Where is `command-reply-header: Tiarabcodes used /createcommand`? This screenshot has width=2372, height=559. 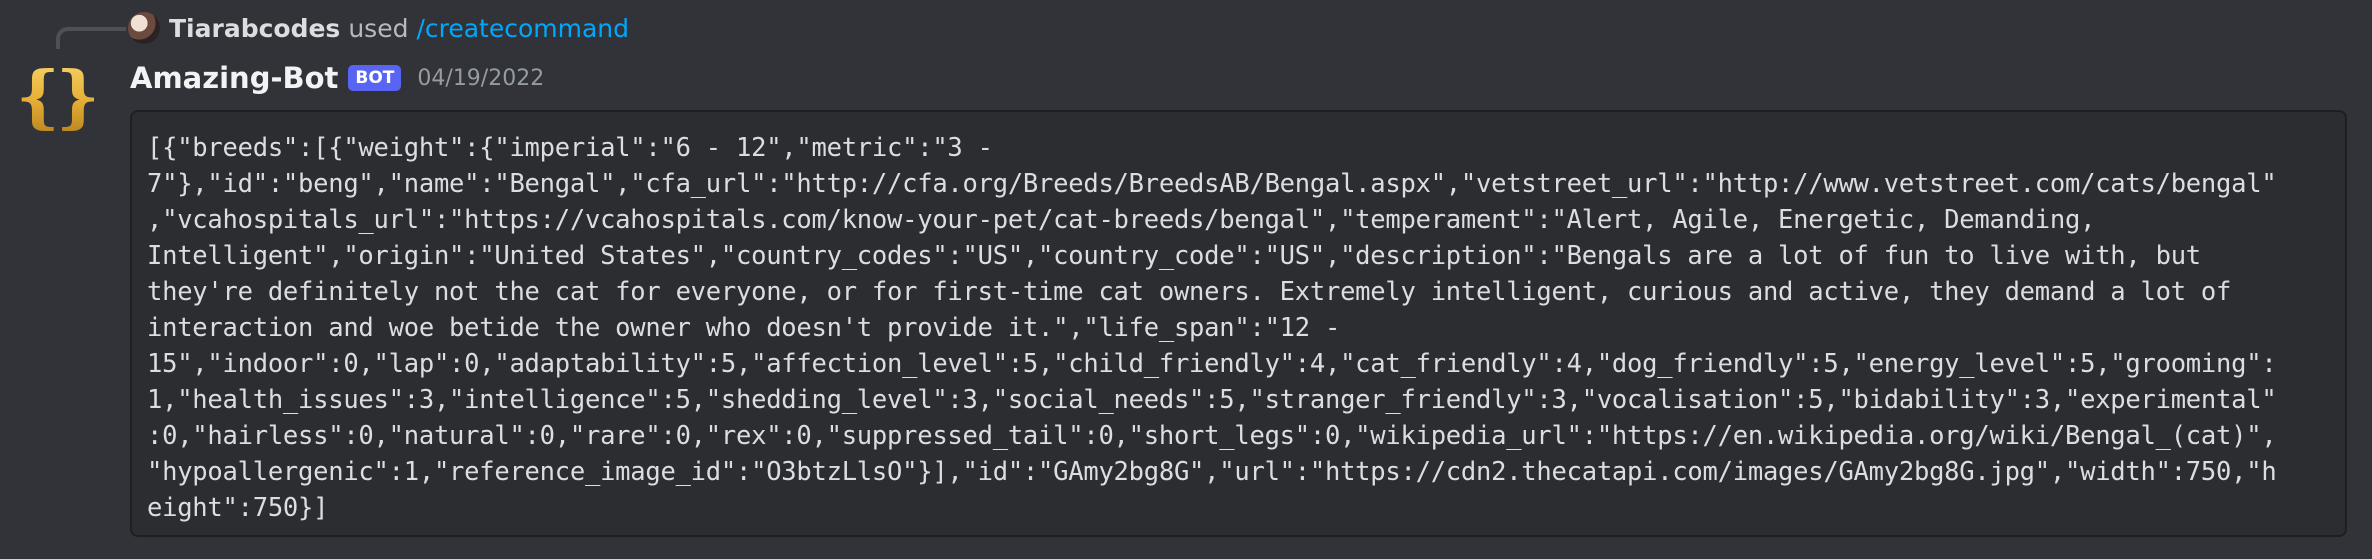
command-reply-header: Tiarabcodes used /createcommand is located at coordinates (378, 28).